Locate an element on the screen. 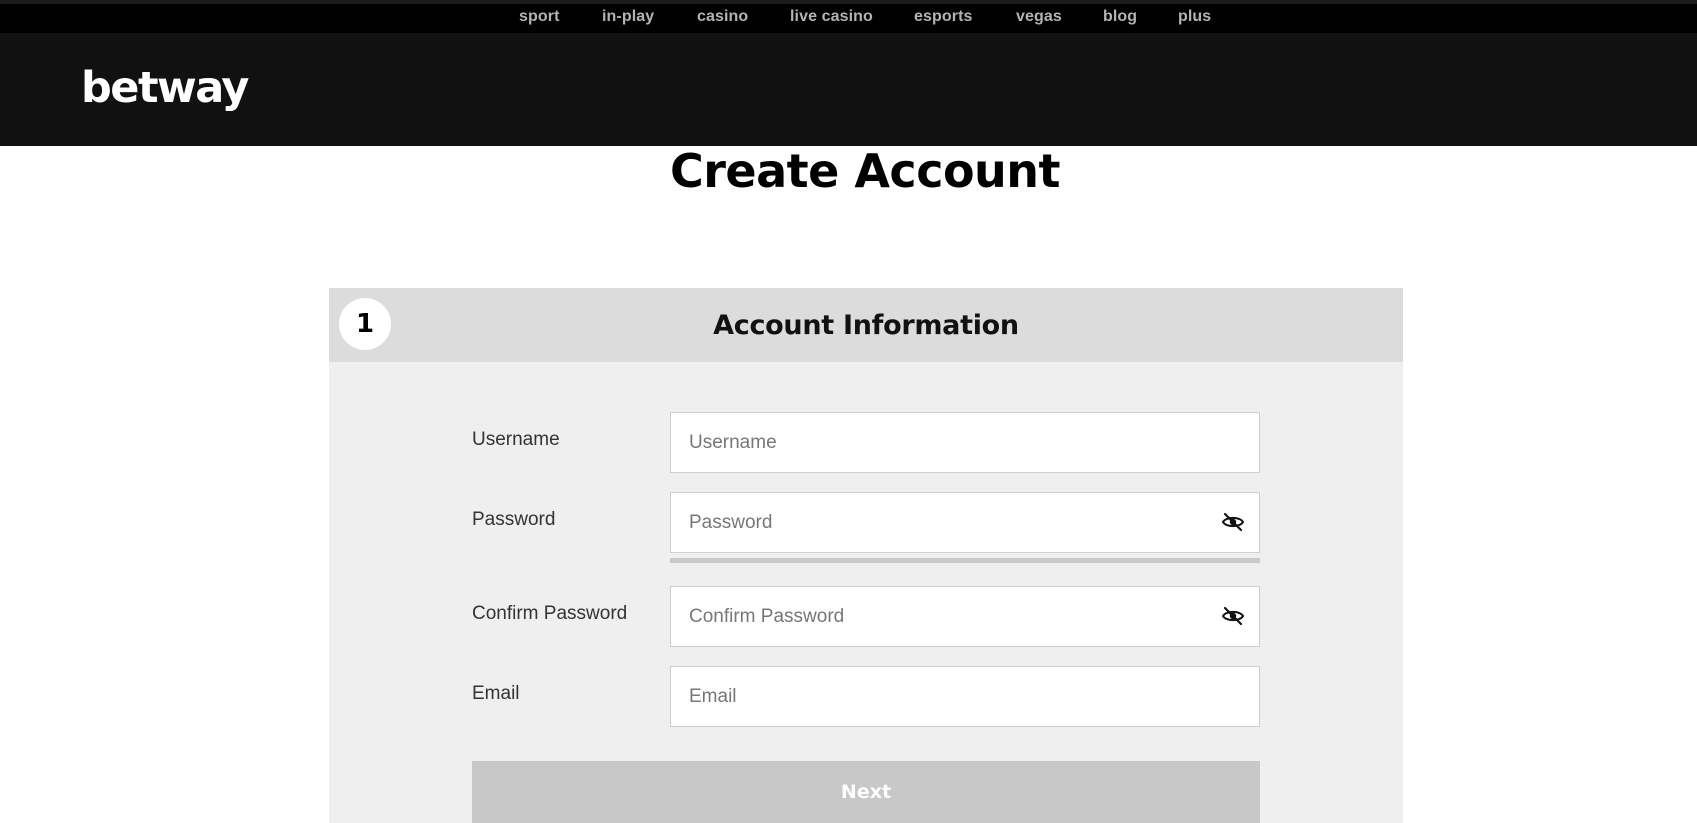 The height and width of the screenshot is (823, 1697). page-title: Create Account is located at coordinates (865, 171).